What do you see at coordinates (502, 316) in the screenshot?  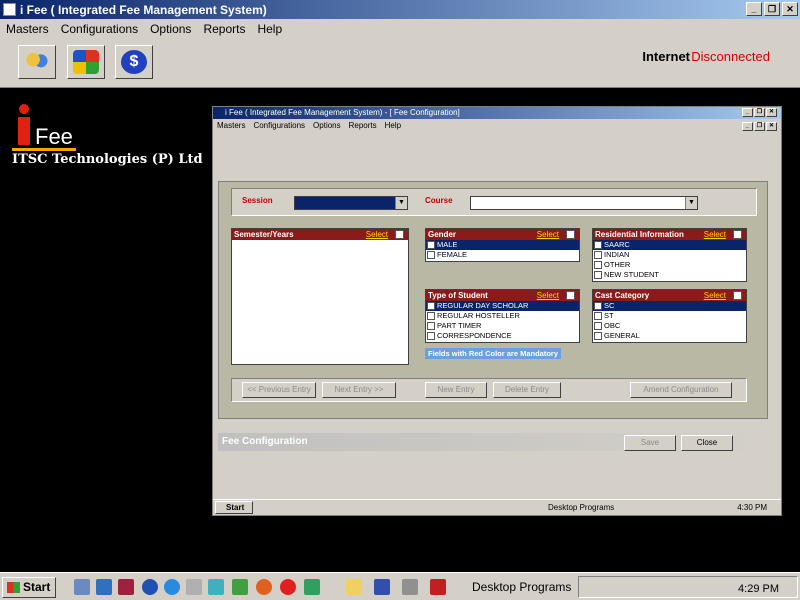 I see `list-item: REGULAR HOSTELLER` at bounding box center [502, 316].